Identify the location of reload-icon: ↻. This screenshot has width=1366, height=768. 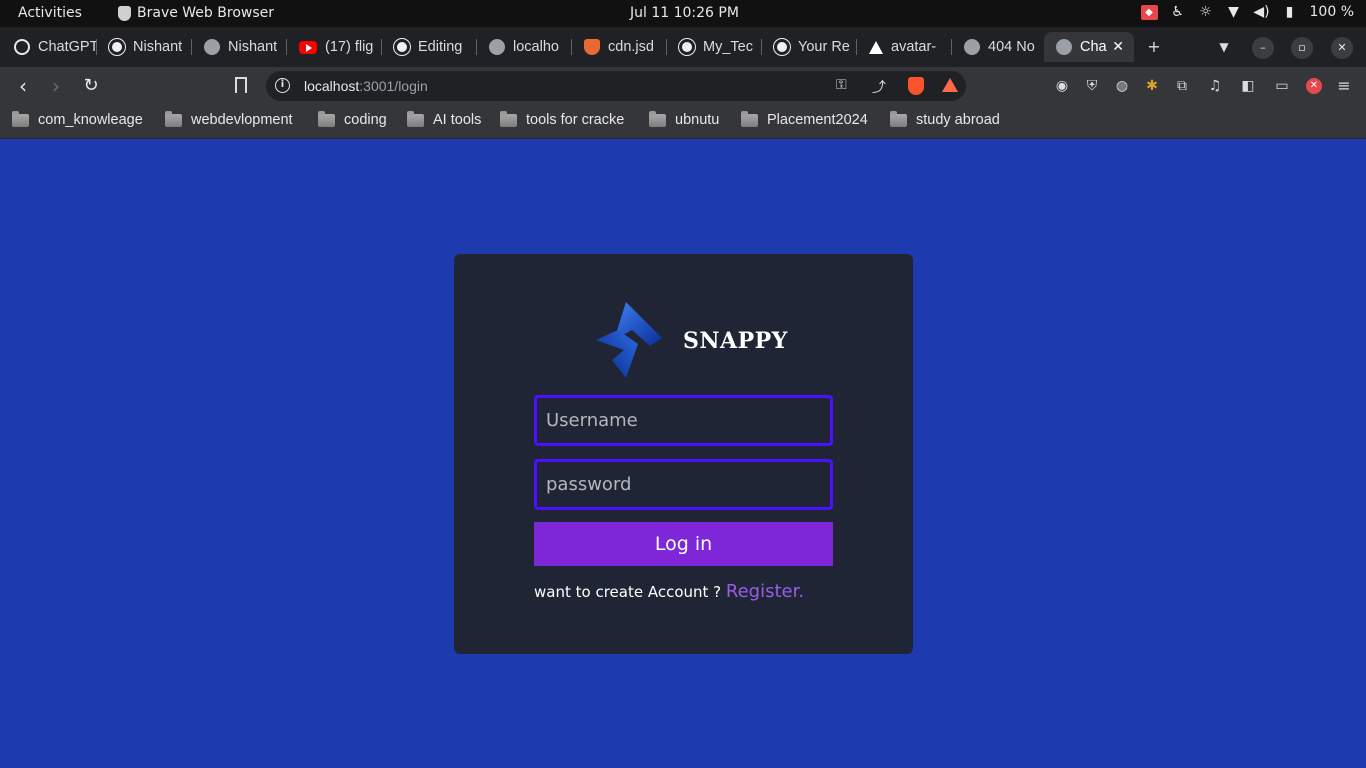
(91, 86).